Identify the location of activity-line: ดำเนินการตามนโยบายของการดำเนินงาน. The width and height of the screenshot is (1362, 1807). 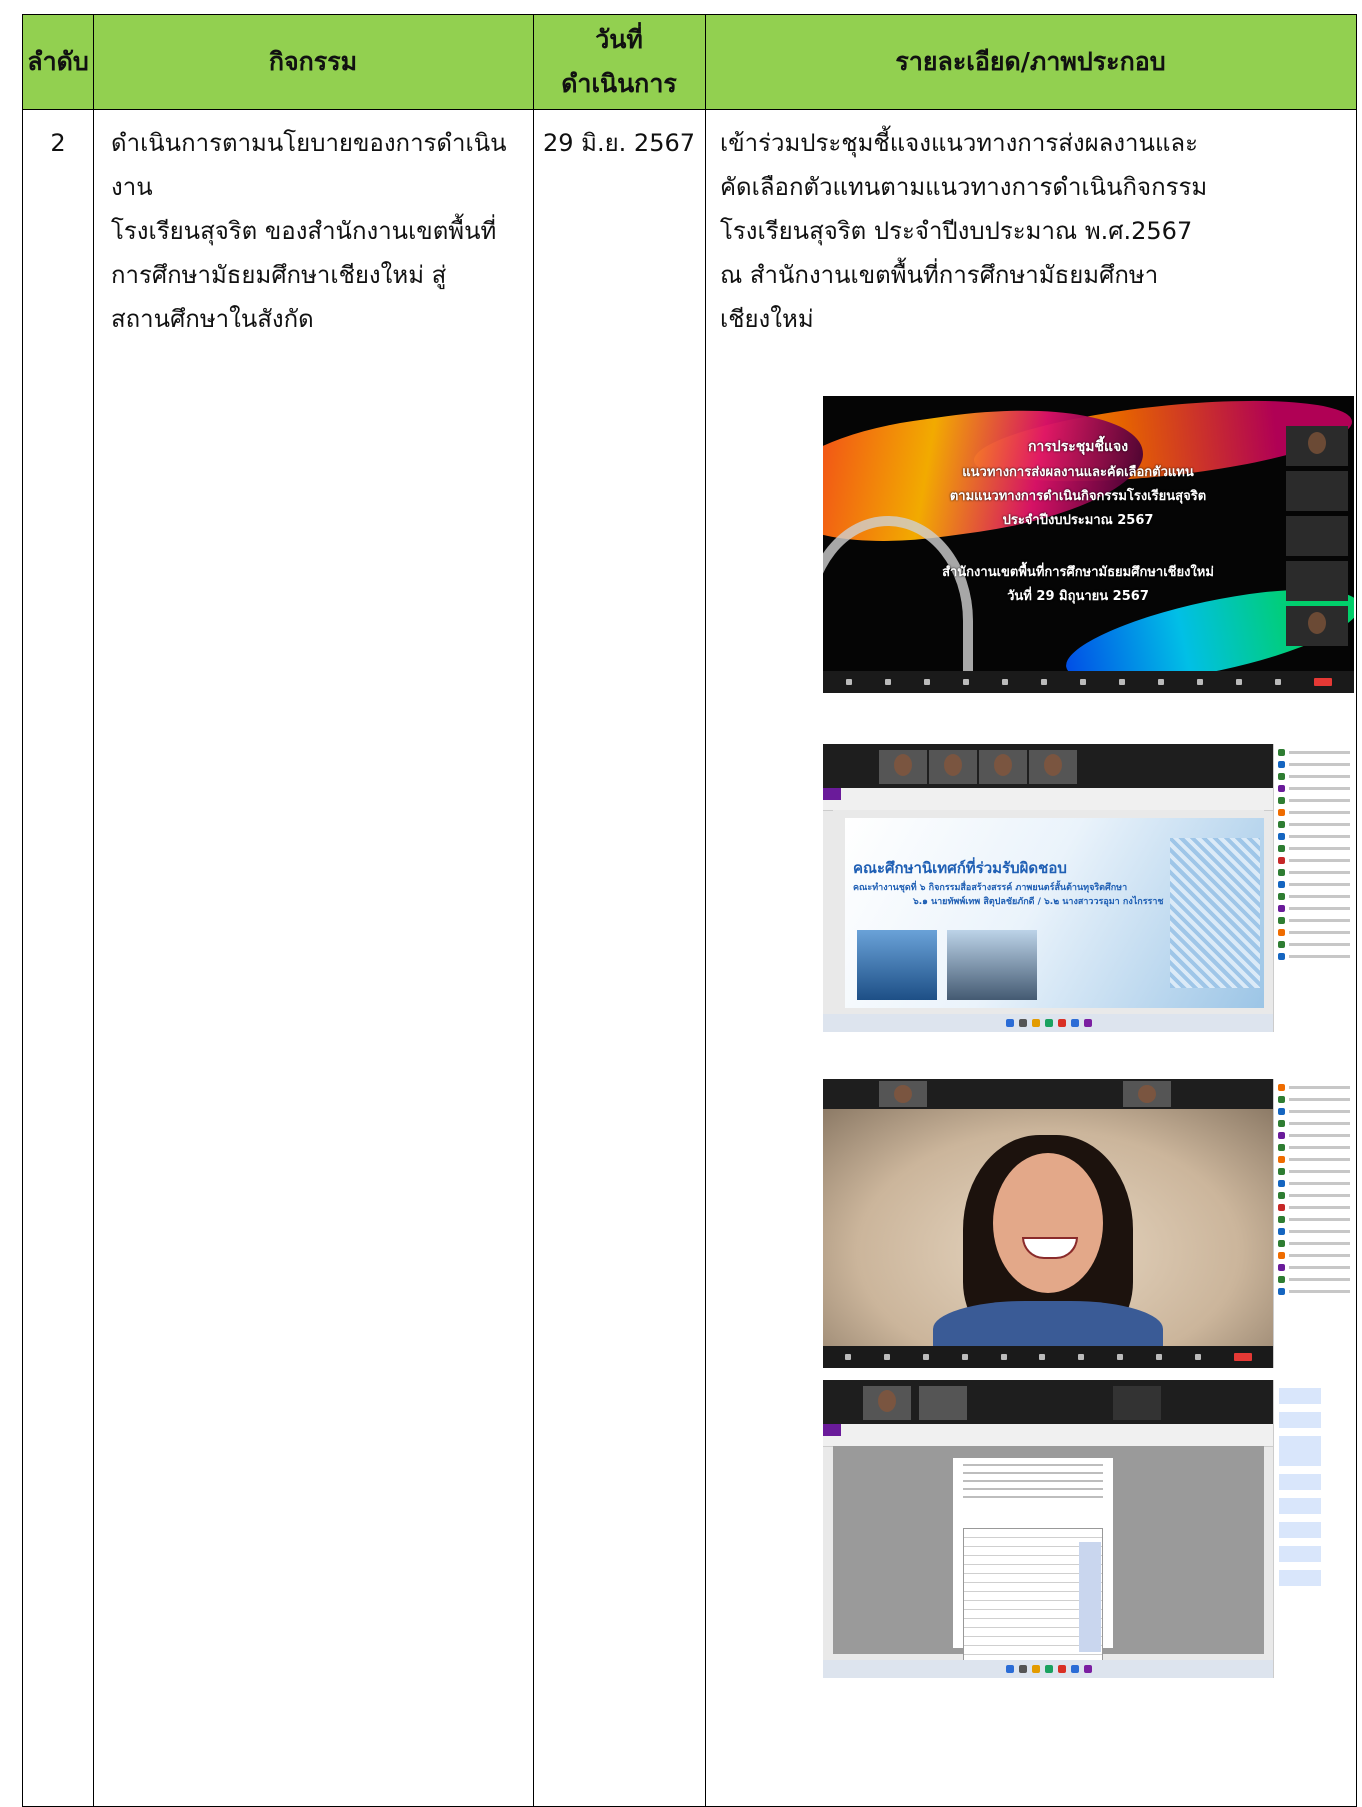
(309, 165).